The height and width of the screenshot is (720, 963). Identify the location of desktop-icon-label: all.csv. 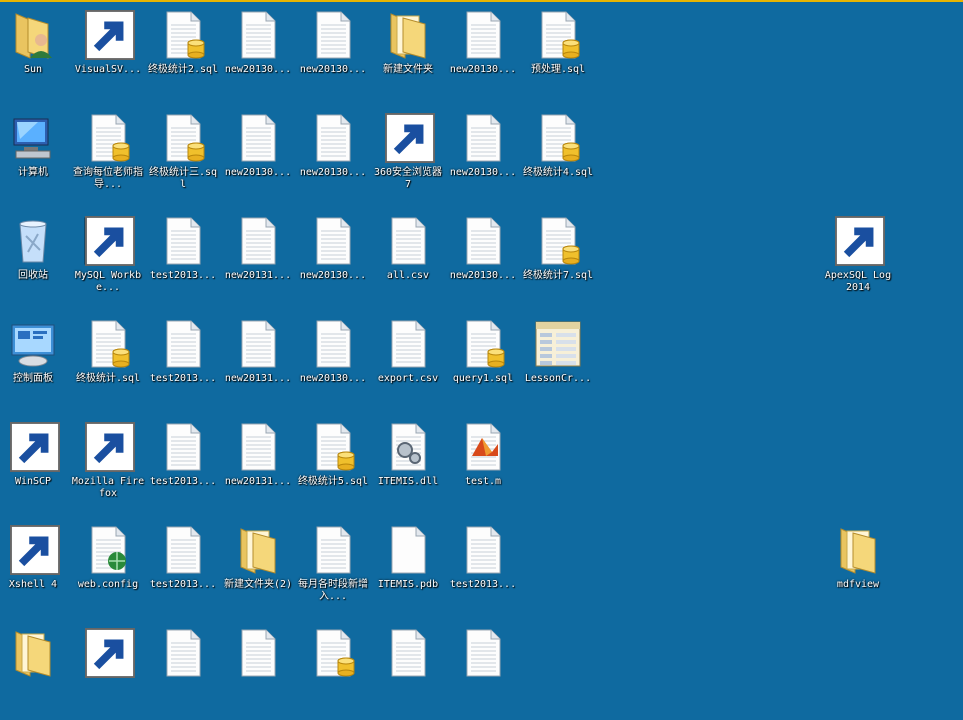
(408, 275).